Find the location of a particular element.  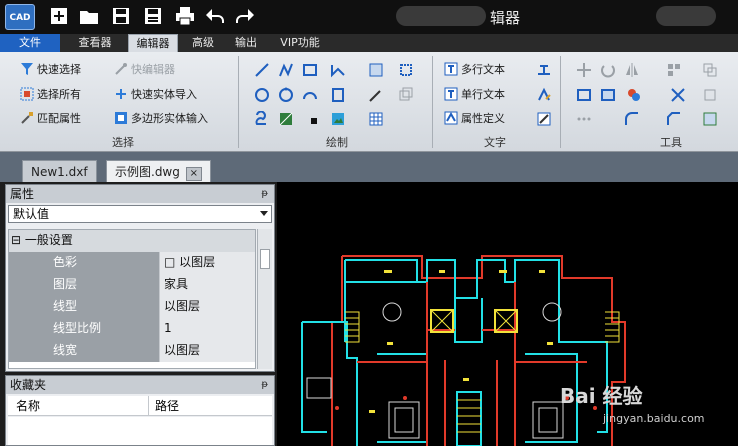

mtext-icon is located at coordinates (451, 69).